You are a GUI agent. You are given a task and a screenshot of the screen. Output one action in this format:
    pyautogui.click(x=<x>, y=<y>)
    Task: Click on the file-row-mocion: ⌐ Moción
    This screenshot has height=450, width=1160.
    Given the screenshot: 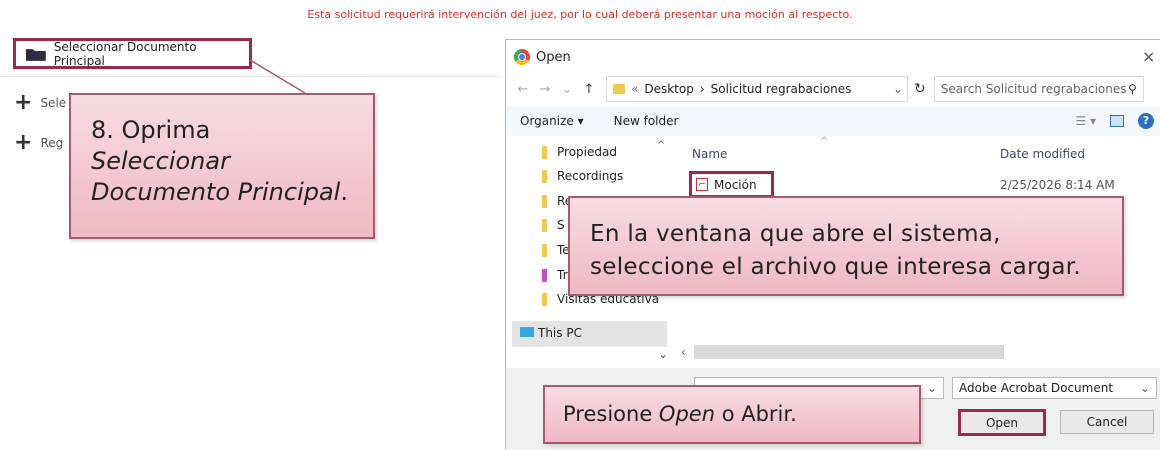 What is the action you would take?
    pyautogui.click(x=731, y=184)
    